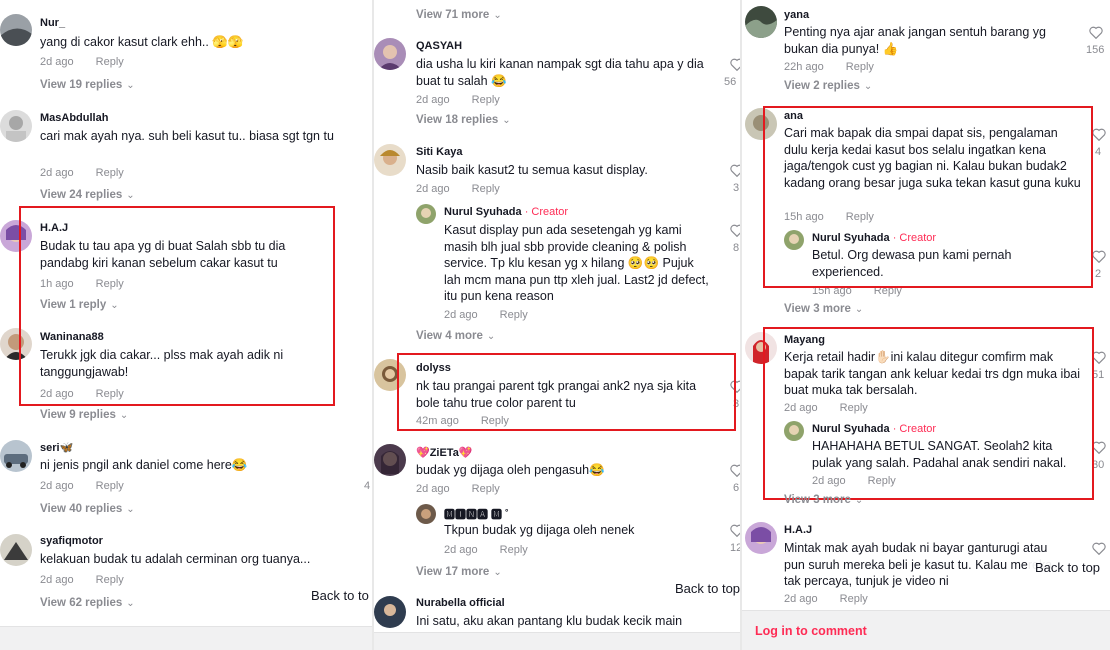  What do you see at coordinates (506, 212) in the screenshot?
I see `comment-username: Nurul Syuhada · Creator` at bounding box center [506, 212].